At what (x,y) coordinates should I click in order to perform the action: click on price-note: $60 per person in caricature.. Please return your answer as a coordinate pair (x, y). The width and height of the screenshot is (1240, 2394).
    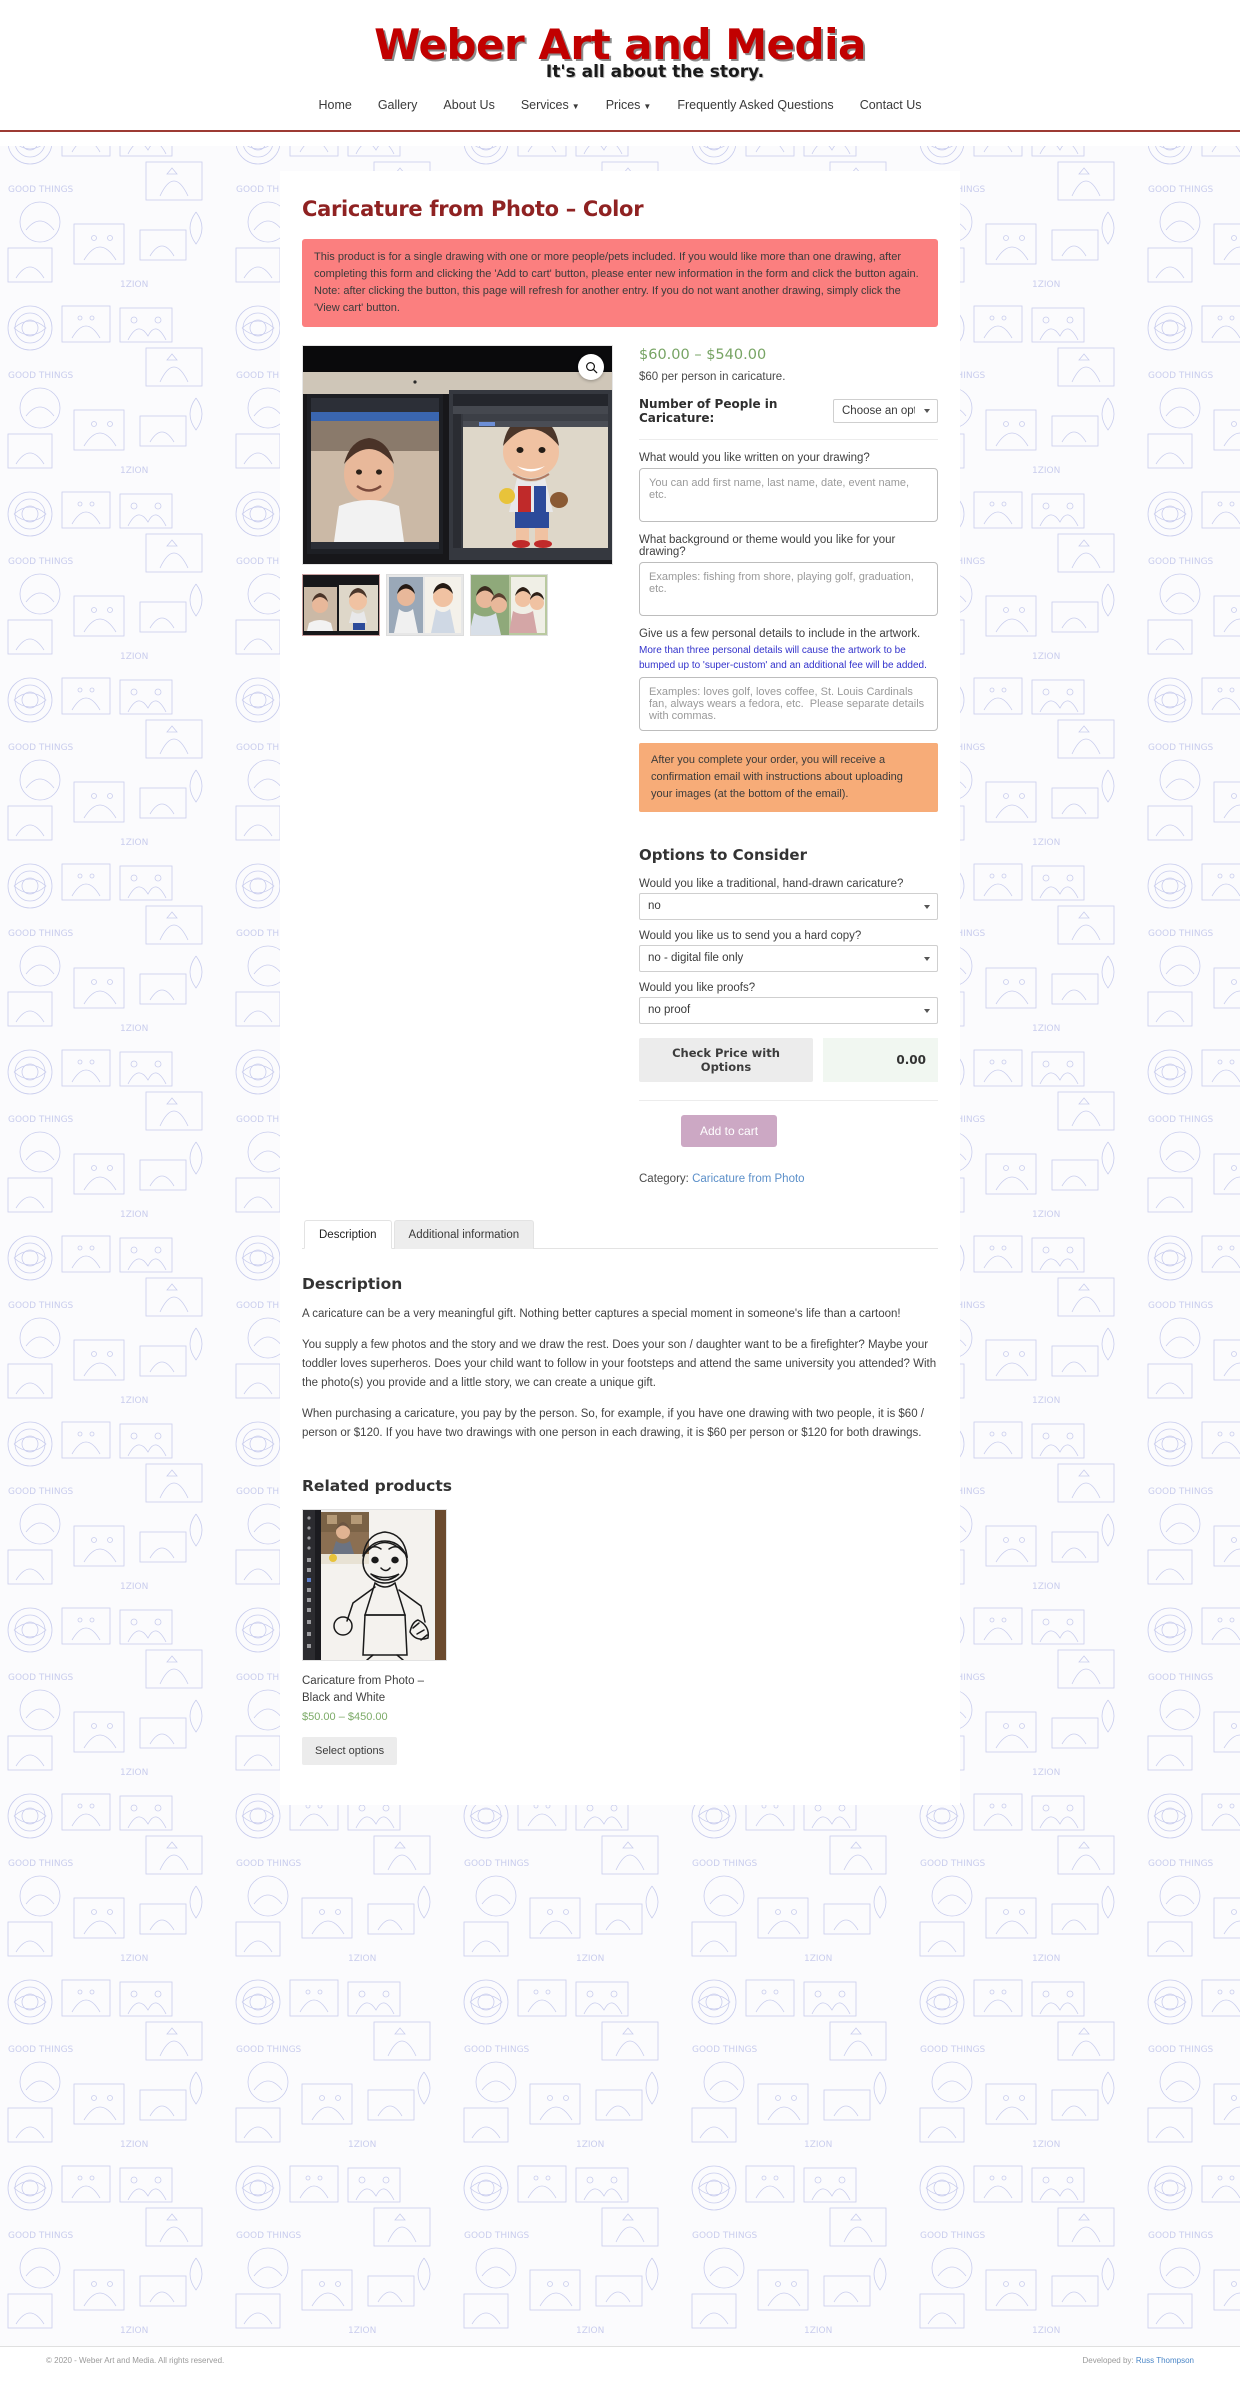
    Looking at the image, I should click on (712, 377).